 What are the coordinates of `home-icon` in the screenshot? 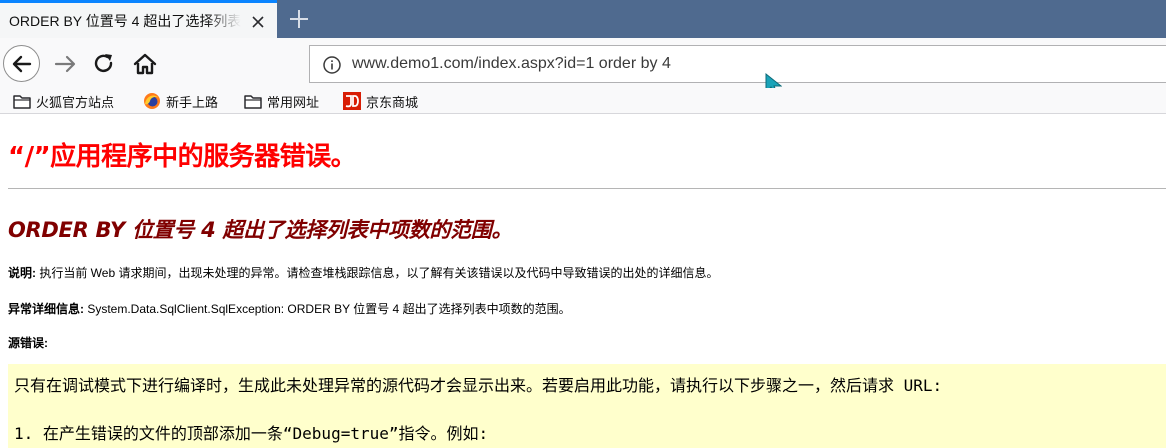 It's located at (145, 64).